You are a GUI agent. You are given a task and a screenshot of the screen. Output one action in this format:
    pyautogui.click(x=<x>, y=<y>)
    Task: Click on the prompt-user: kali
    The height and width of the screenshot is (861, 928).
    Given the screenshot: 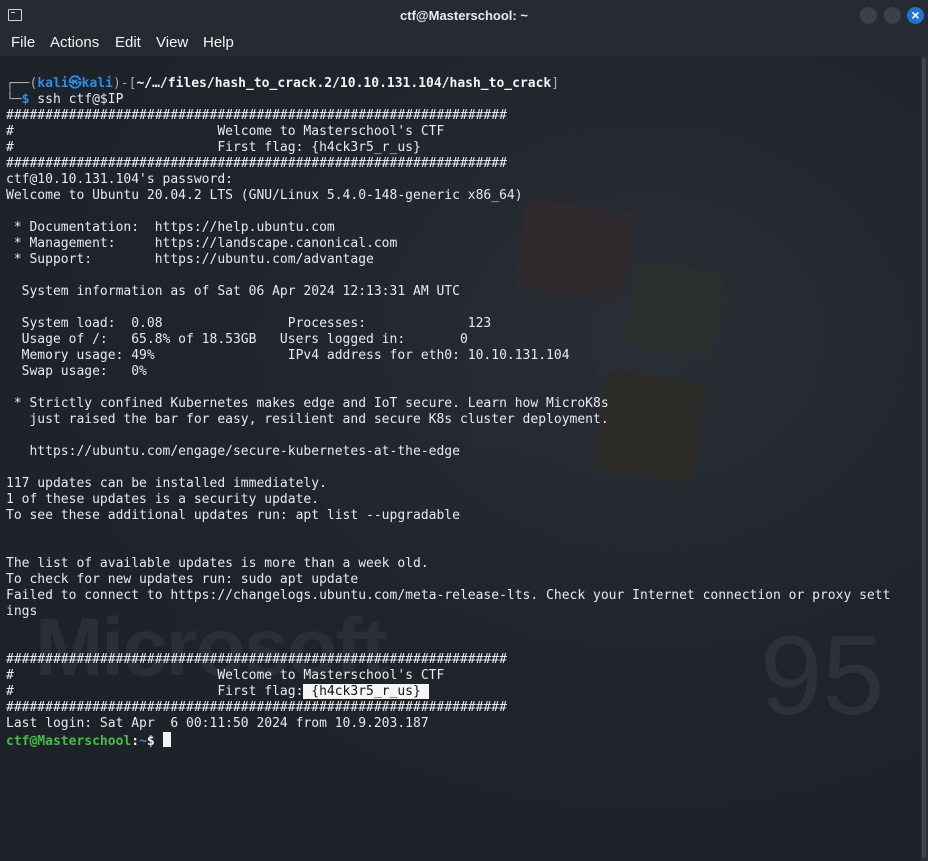 What is the action you would take?
    pyautogui.click(x=53, y=83)
    